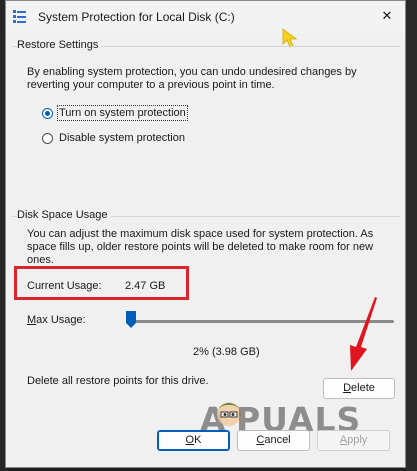 The height and width of the screenshot is (471, 417). I want to click on cancel-button-label: Cancel, so click(273, 440).